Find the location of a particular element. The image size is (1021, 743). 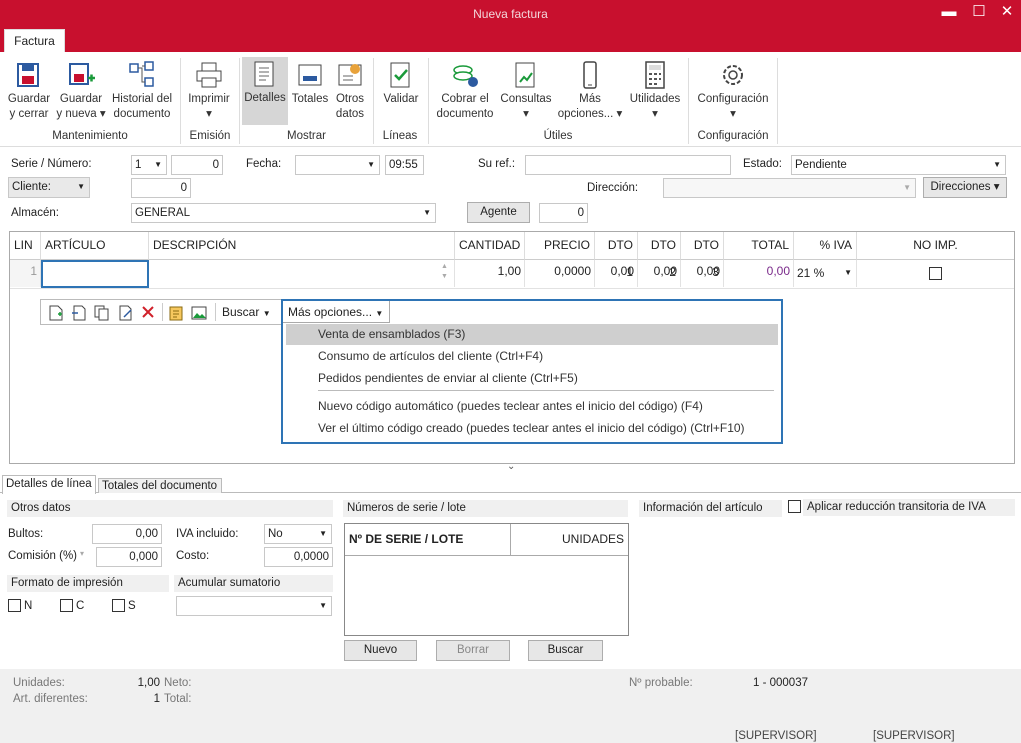

col-lin: LIN is located at coordinates (25, 246).